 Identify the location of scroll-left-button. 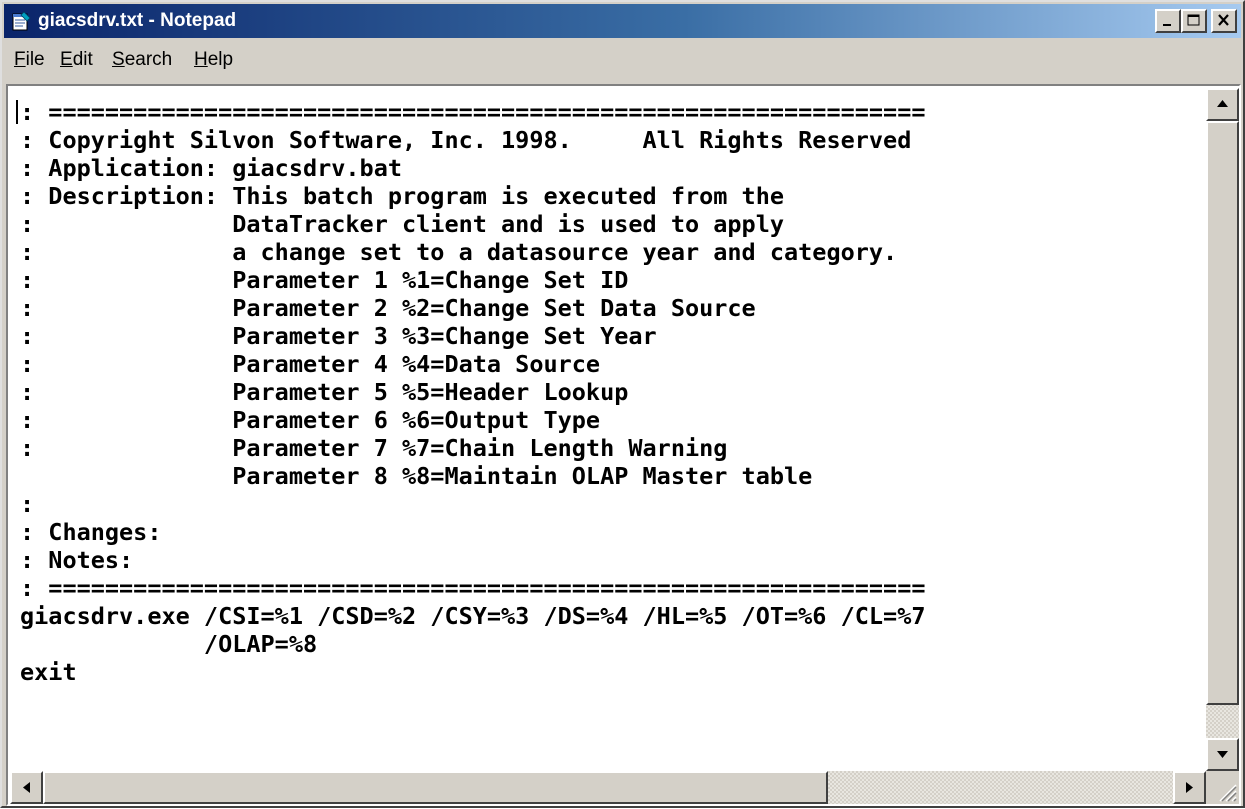
(26, 787).